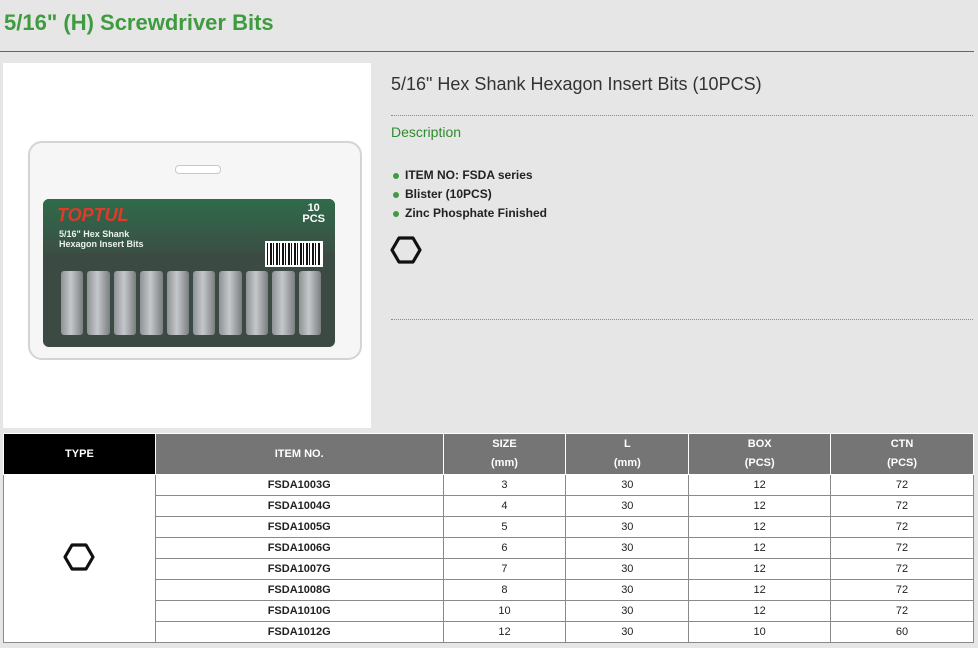  I want to click on table-cell: 3, so click(504, 485).